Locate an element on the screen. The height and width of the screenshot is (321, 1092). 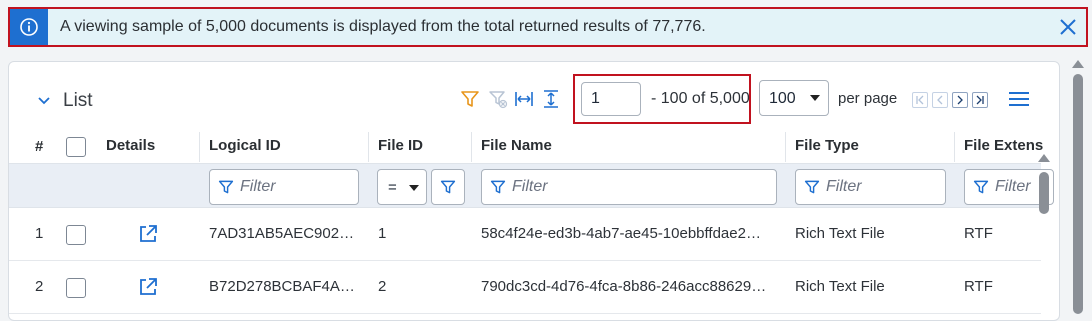
list-collapse-toggle: List is located at coordinates (65, 101).